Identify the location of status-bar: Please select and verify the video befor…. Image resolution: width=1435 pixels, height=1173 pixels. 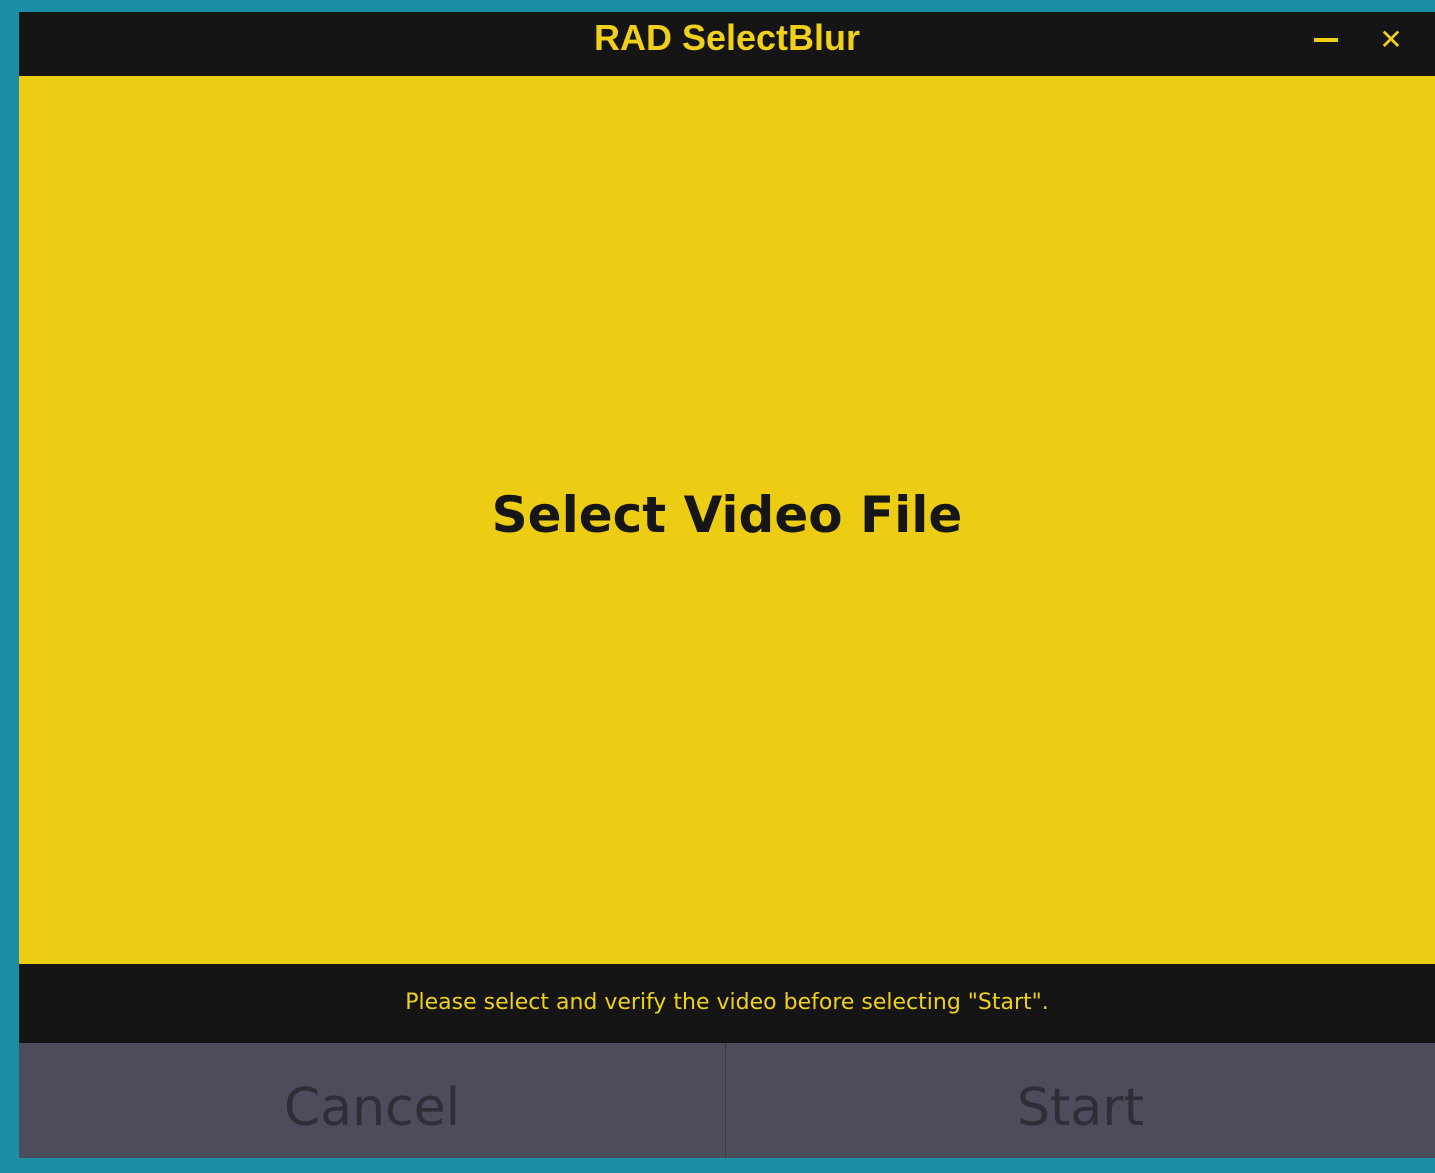
(727, 1003).